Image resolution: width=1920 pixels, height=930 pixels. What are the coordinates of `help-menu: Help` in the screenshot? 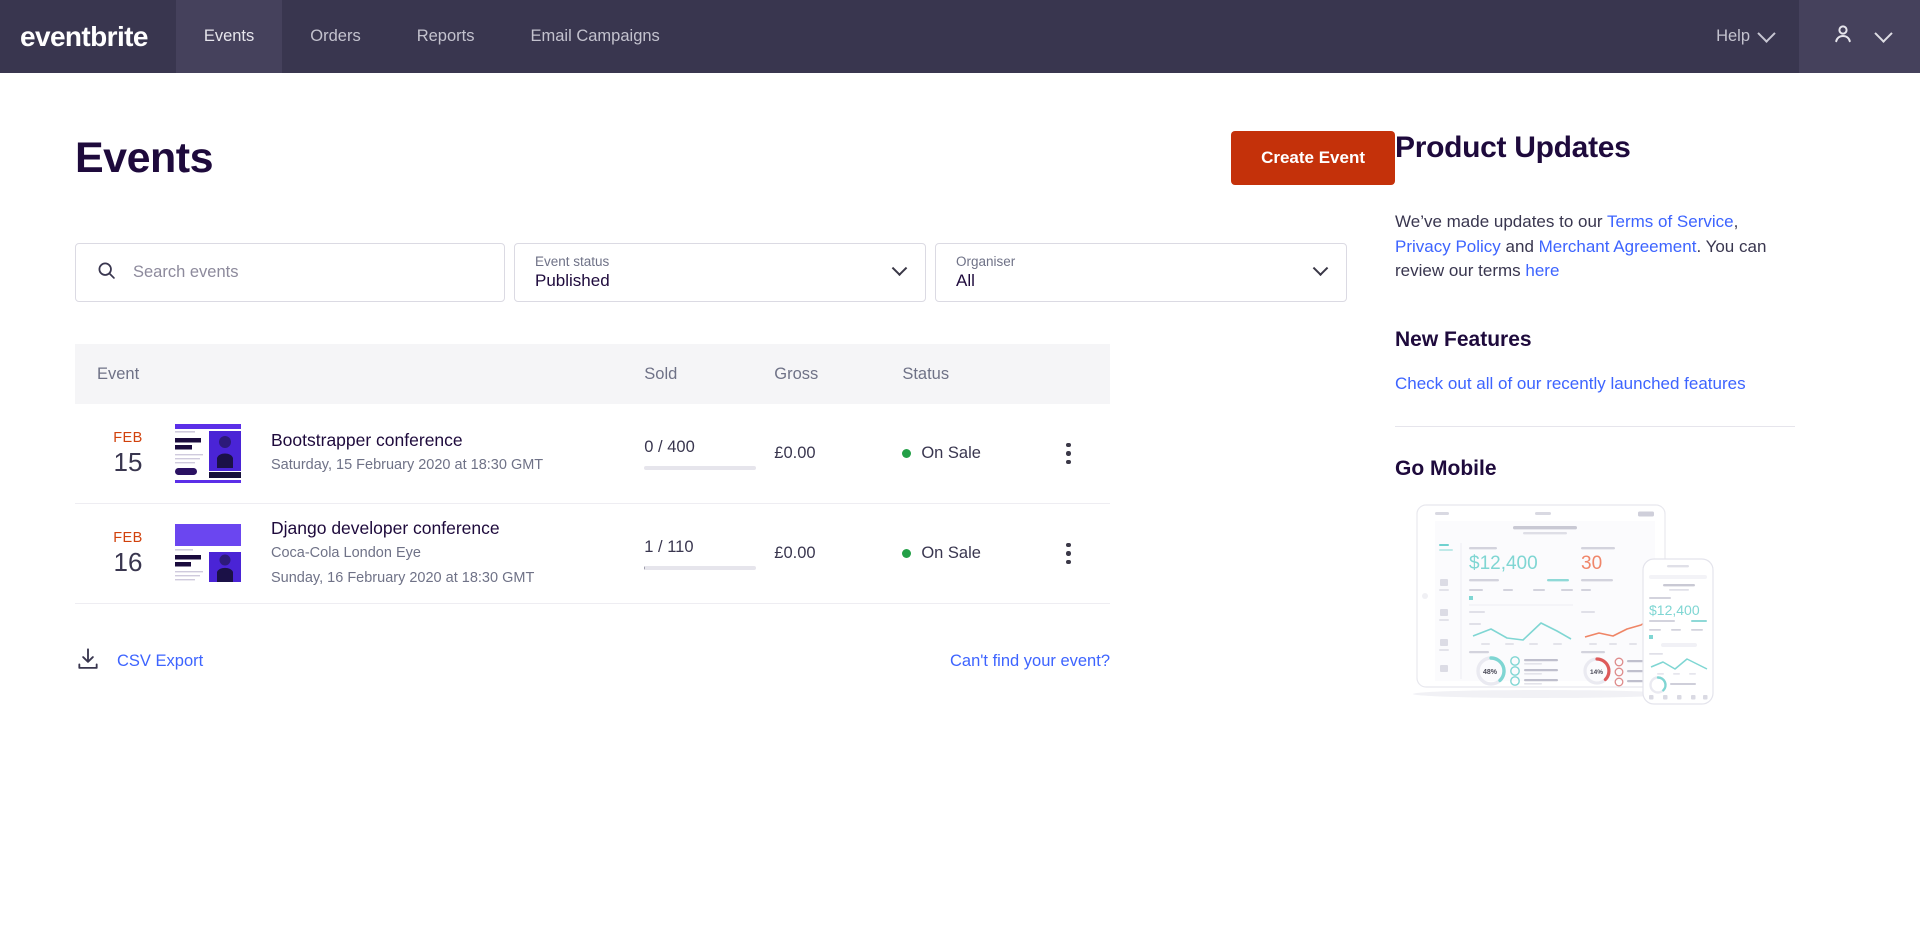 It's located at (1744, 36).